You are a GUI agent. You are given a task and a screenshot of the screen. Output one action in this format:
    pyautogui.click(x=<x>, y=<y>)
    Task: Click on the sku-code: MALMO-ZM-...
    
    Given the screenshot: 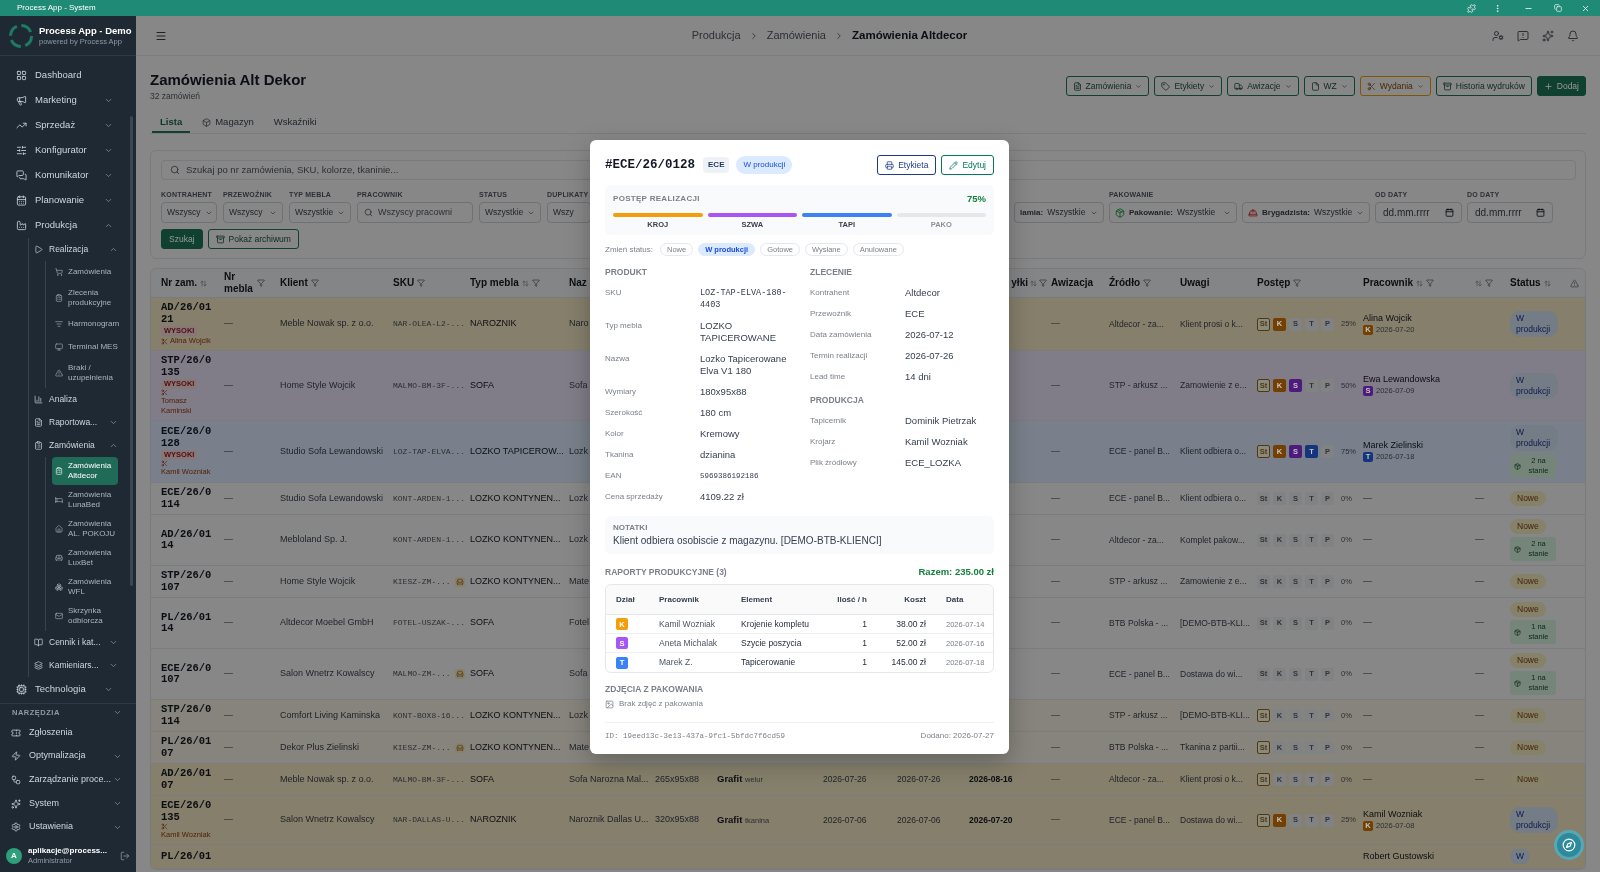 What is the action you would take?
    pyautogui.click(x=422, y=674)
    